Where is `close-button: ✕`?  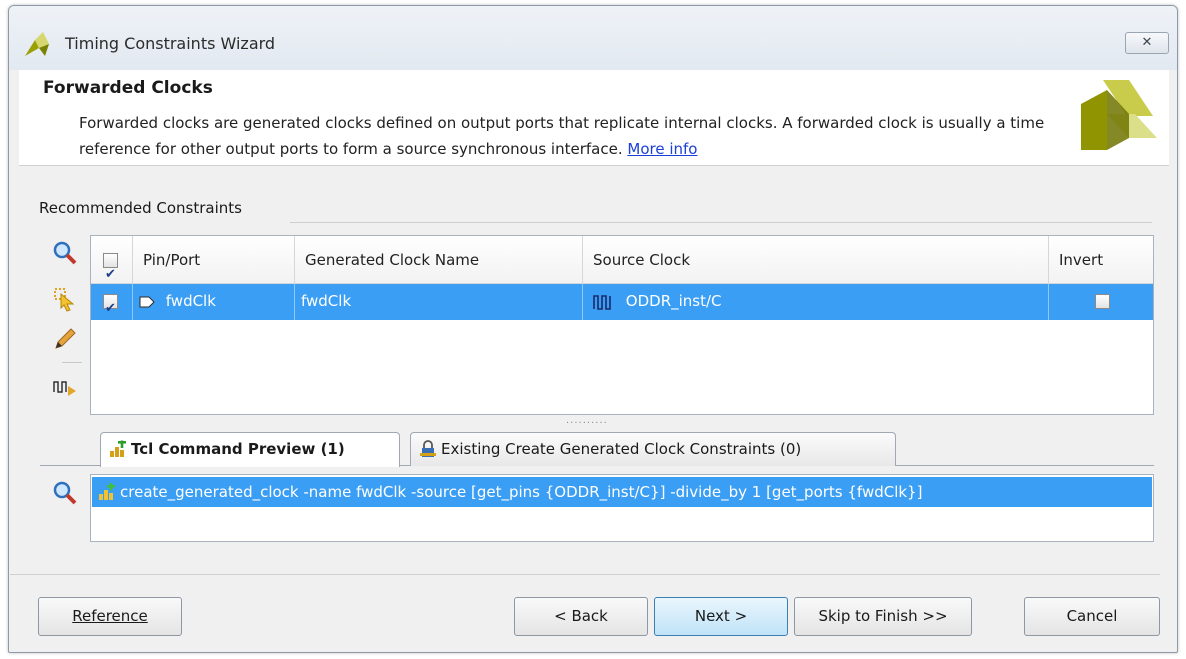 close-button: ✕ is located at coordinates (1147, 43).